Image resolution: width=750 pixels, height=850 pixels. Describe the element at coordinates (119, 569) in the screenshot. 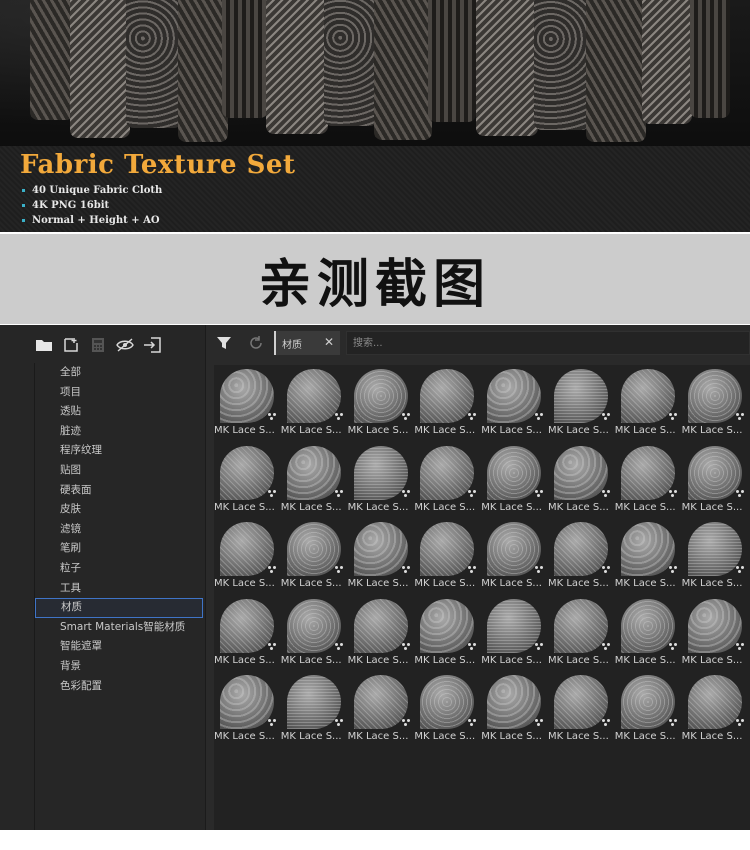

I see `category-item: 粒子` at that location.